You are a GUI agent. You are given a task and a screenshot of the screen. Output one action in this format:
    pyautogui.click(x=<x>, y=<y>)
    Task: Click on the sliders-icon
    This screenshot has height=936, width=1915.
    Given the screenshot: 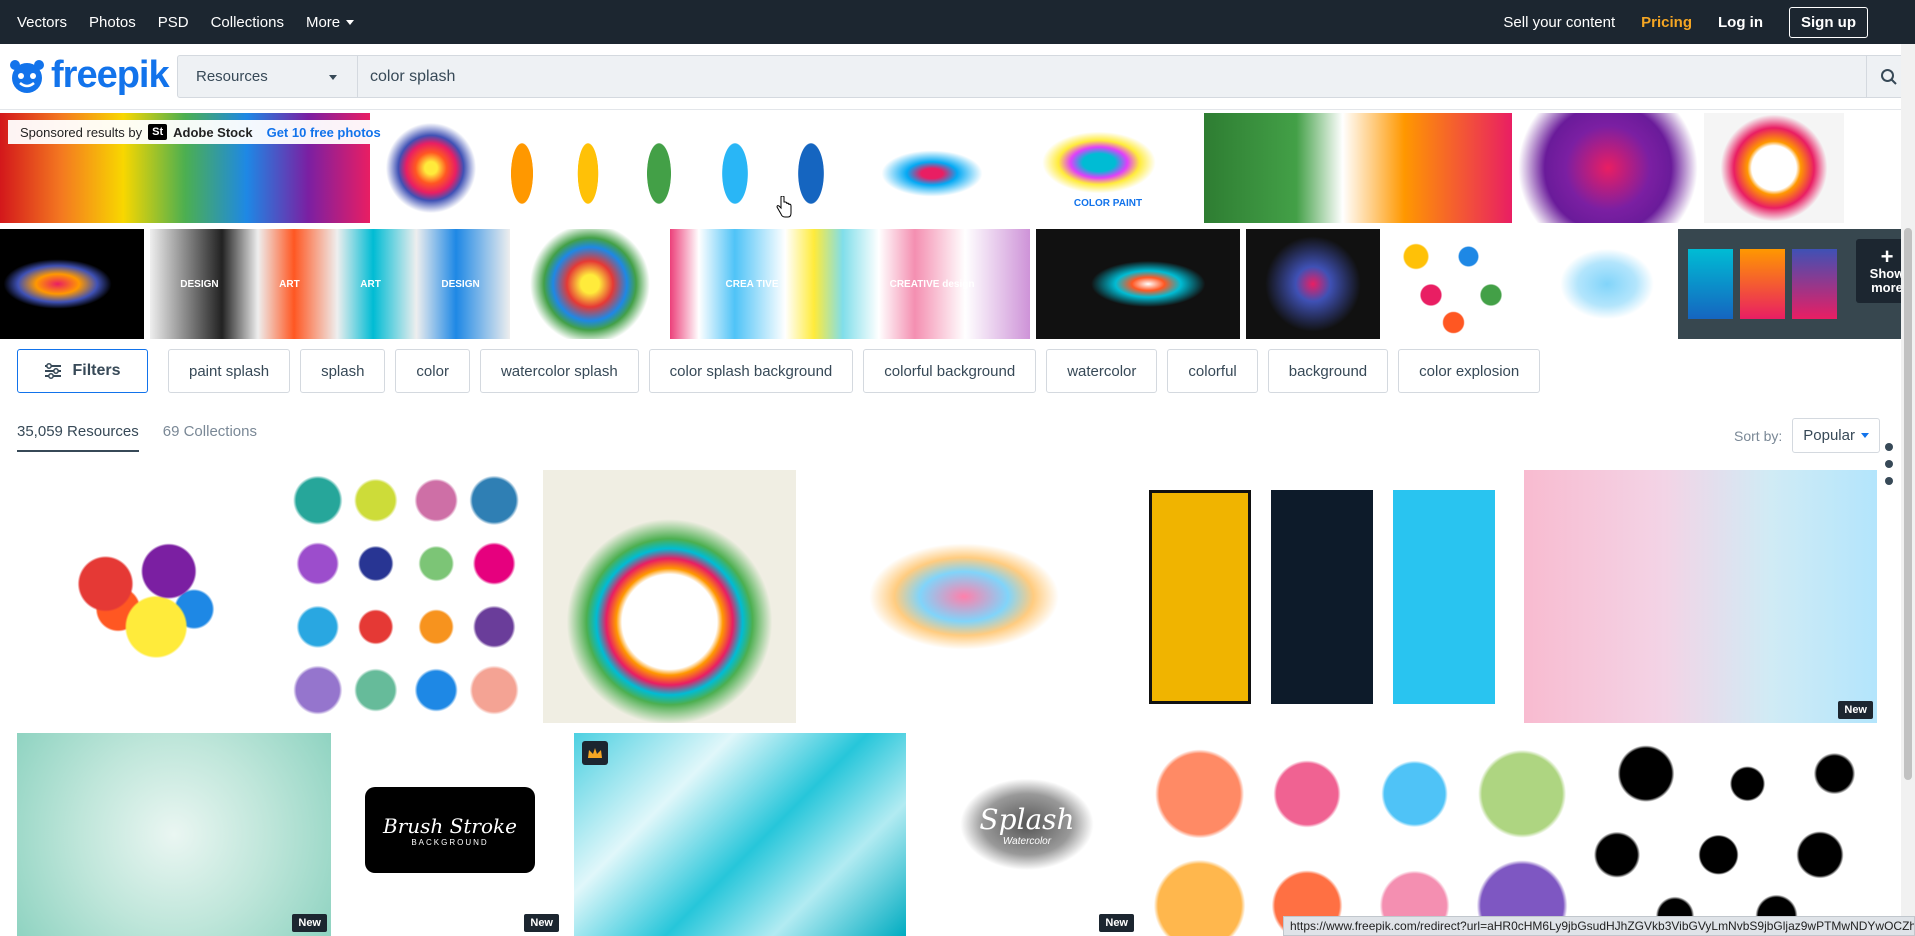 What is the action you would take?
    pyautogui.click(x=53, y=371)
    